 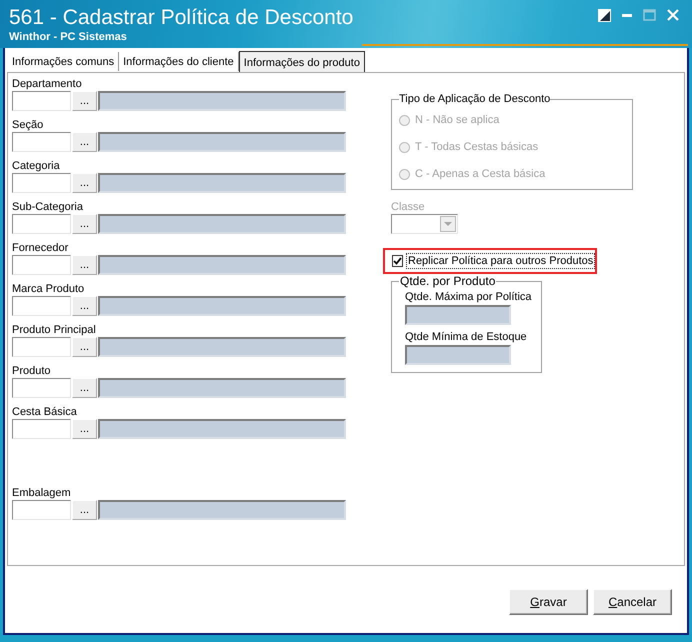 I want to click on field-label: Seção, so click(x=28, y=125).